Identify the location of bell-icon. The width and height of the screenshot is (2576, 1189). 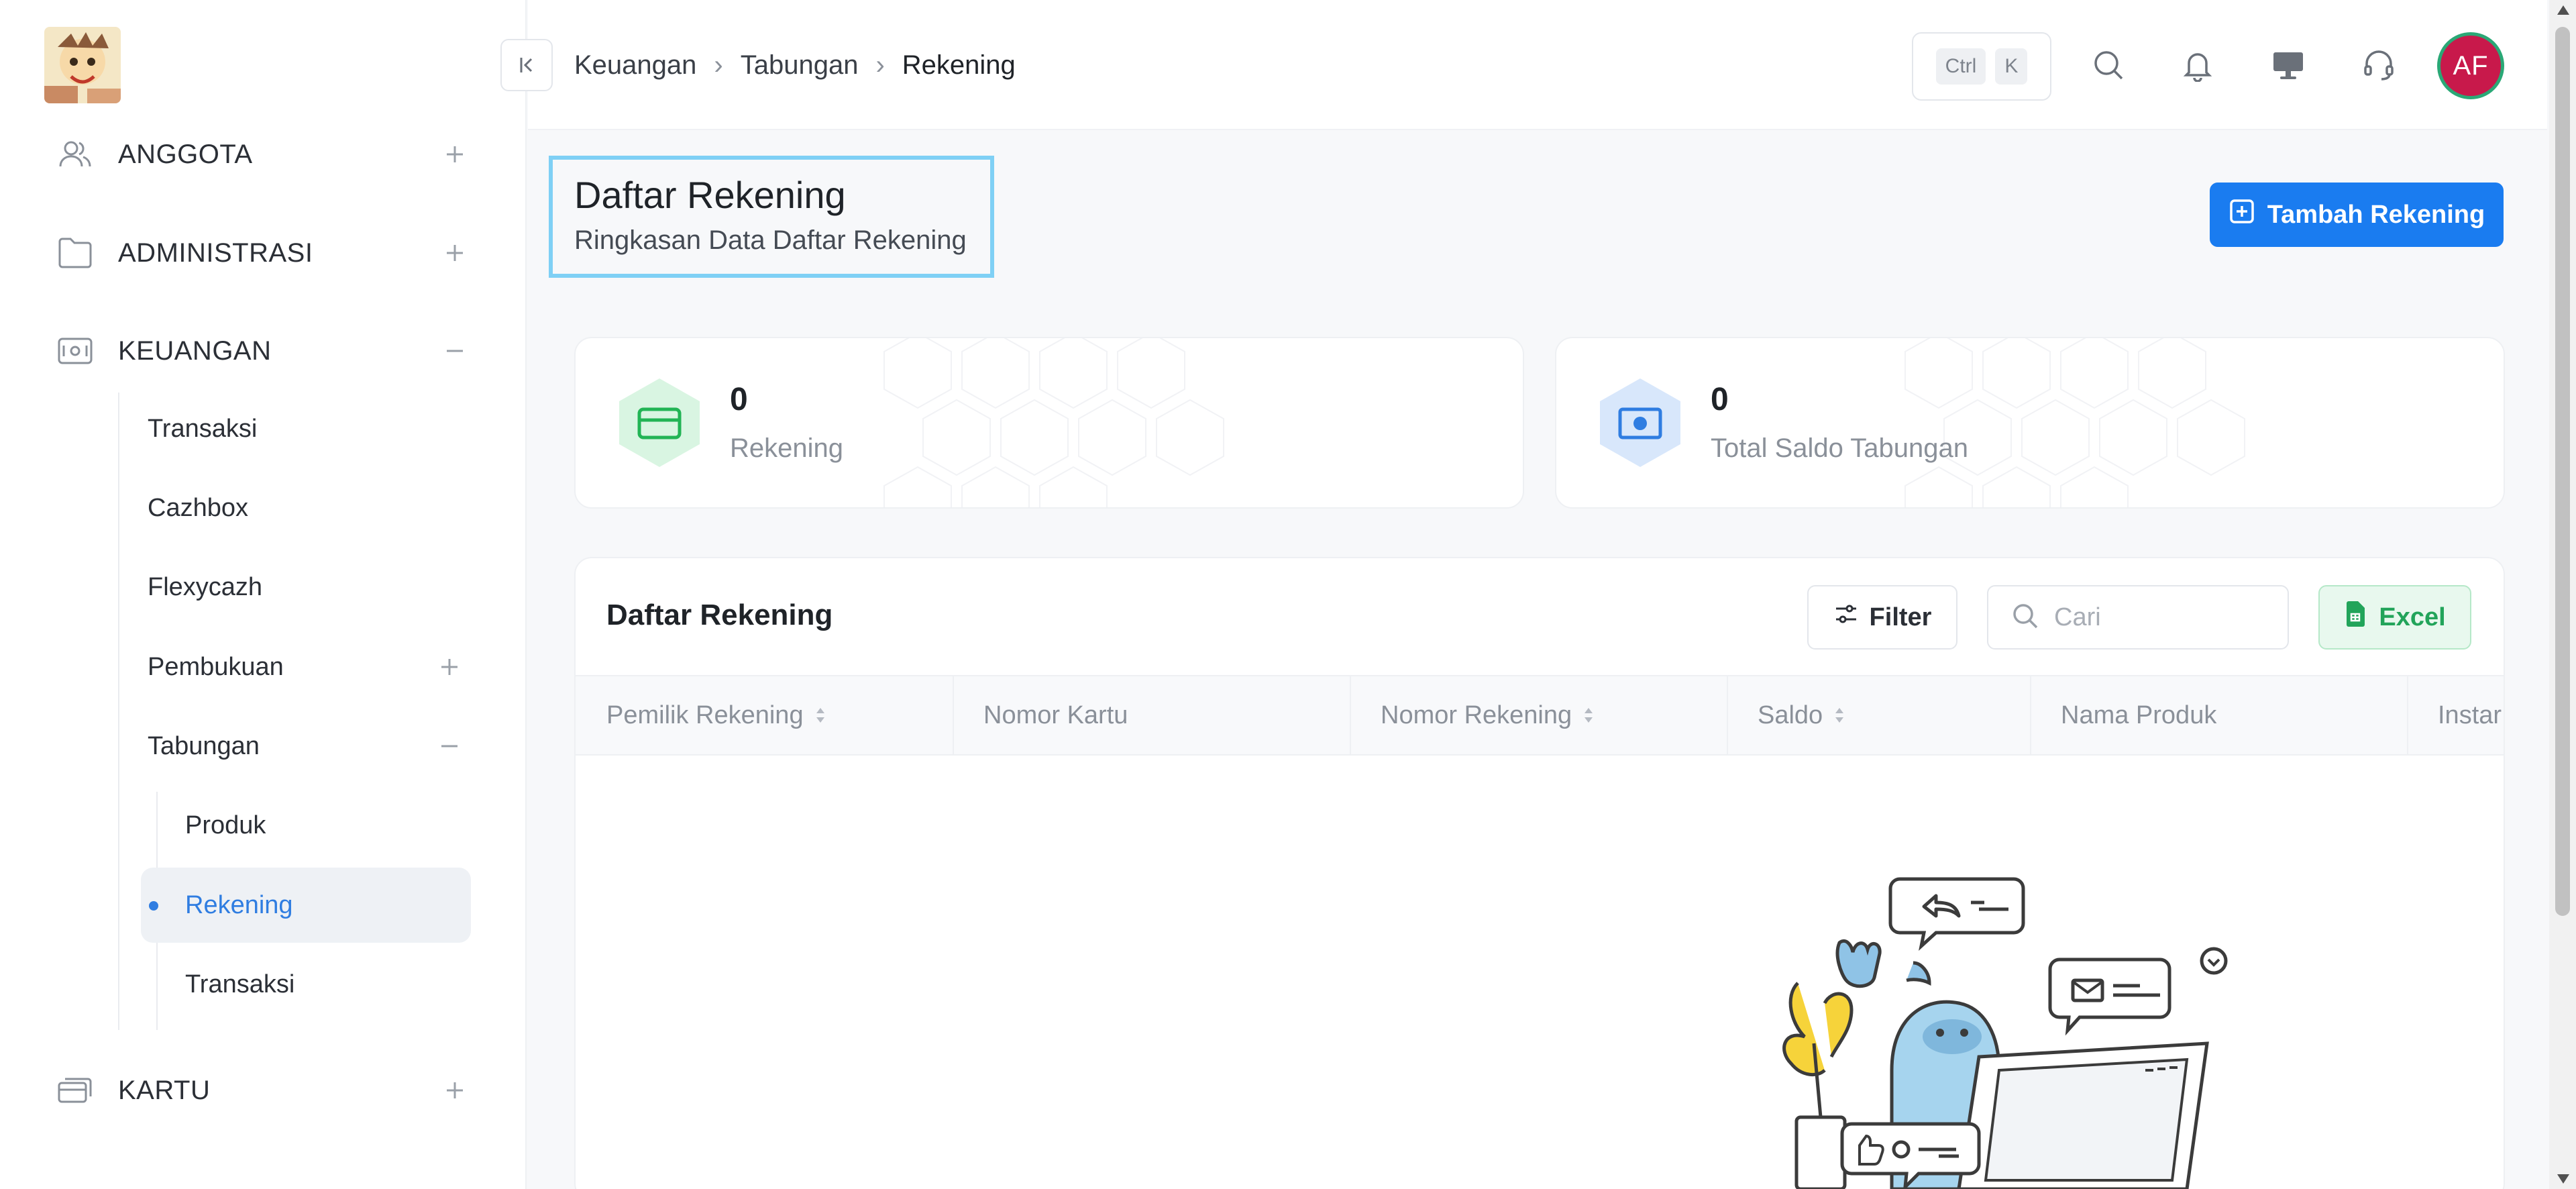
(2198, 65).